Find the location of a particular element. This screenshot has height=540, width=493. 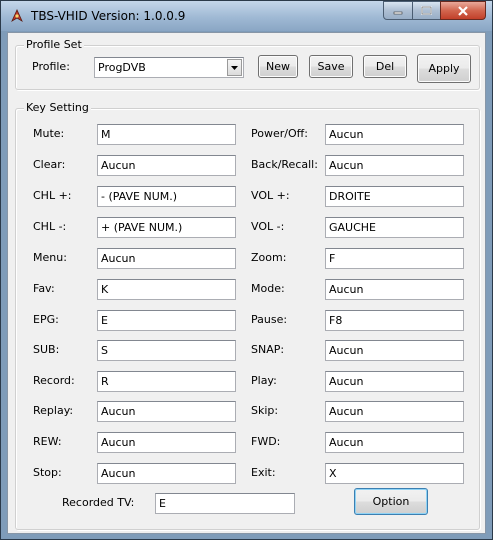

key-label-epg: EPG: is located at coordinates (46, 319).